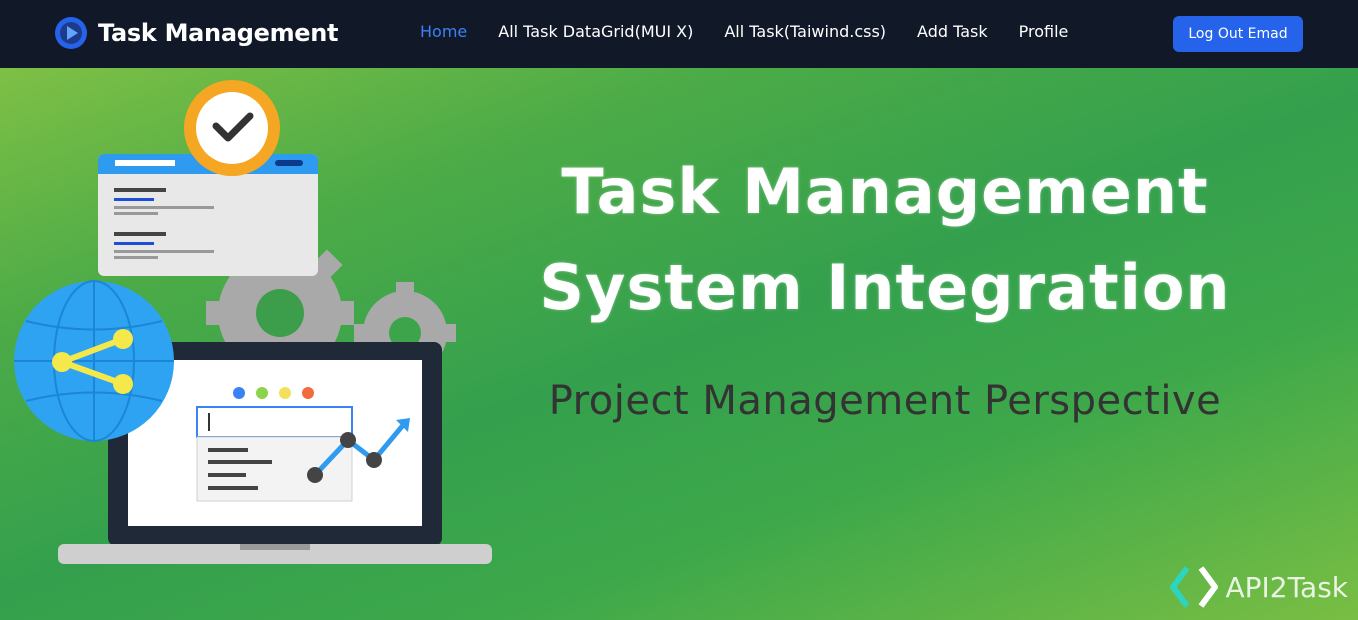  Describe the element at coordinates (1194, 587) in the screenshot. I see `api2task-logo-icon` at that location.